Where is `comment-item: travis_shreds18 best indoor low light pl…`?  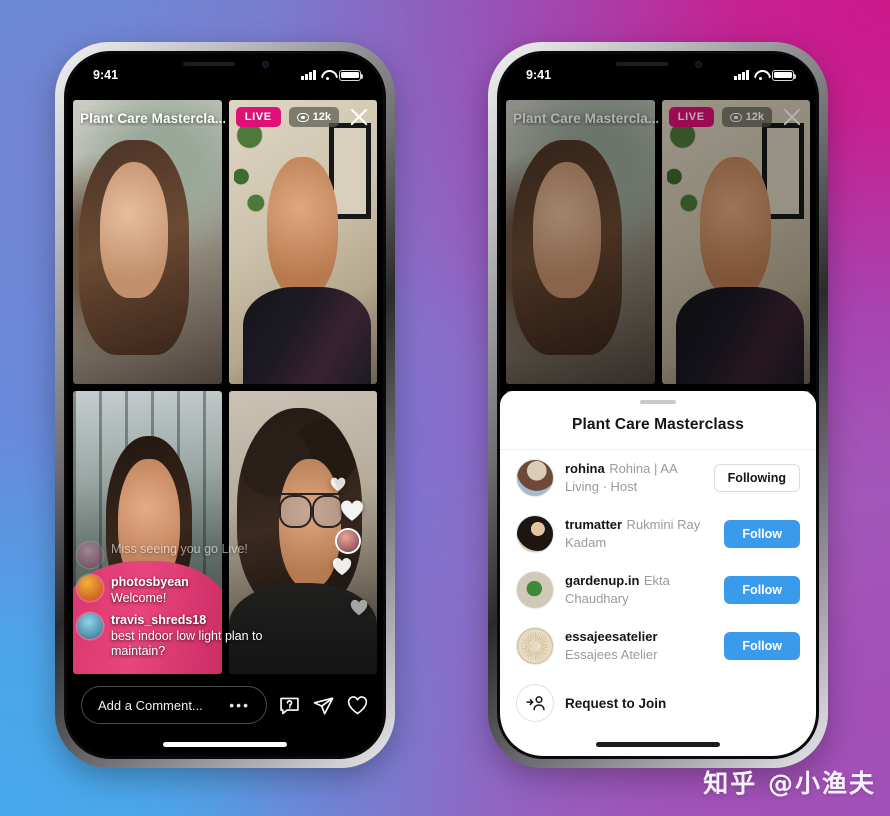 comment-item: travis_shreds18 best indoor low light pl… is located at coordinates (186, 636).